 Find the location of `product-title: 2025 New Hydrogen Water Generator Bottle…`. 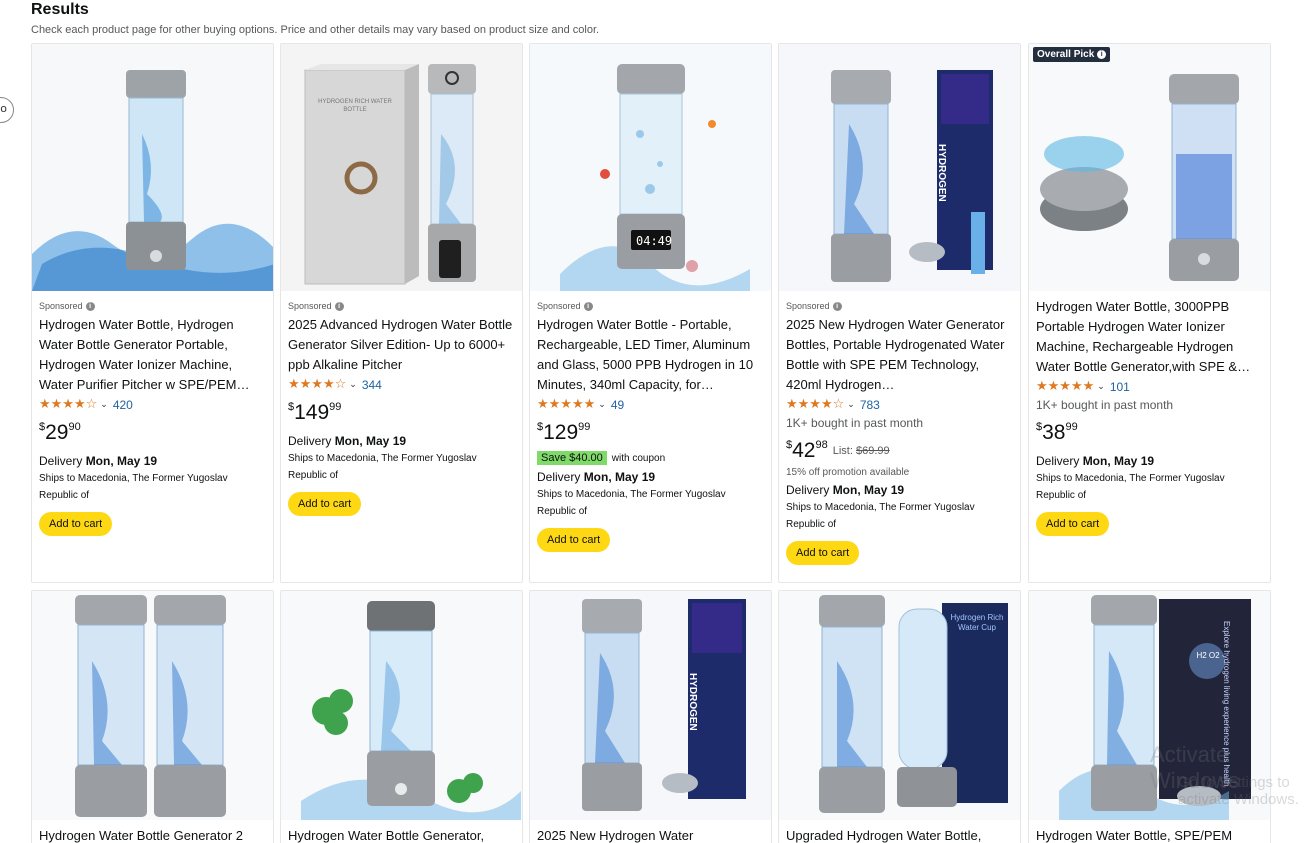

product-title: 2025 New Hydrogen Water Generator Bottle… is located at coordinates (899, 355).